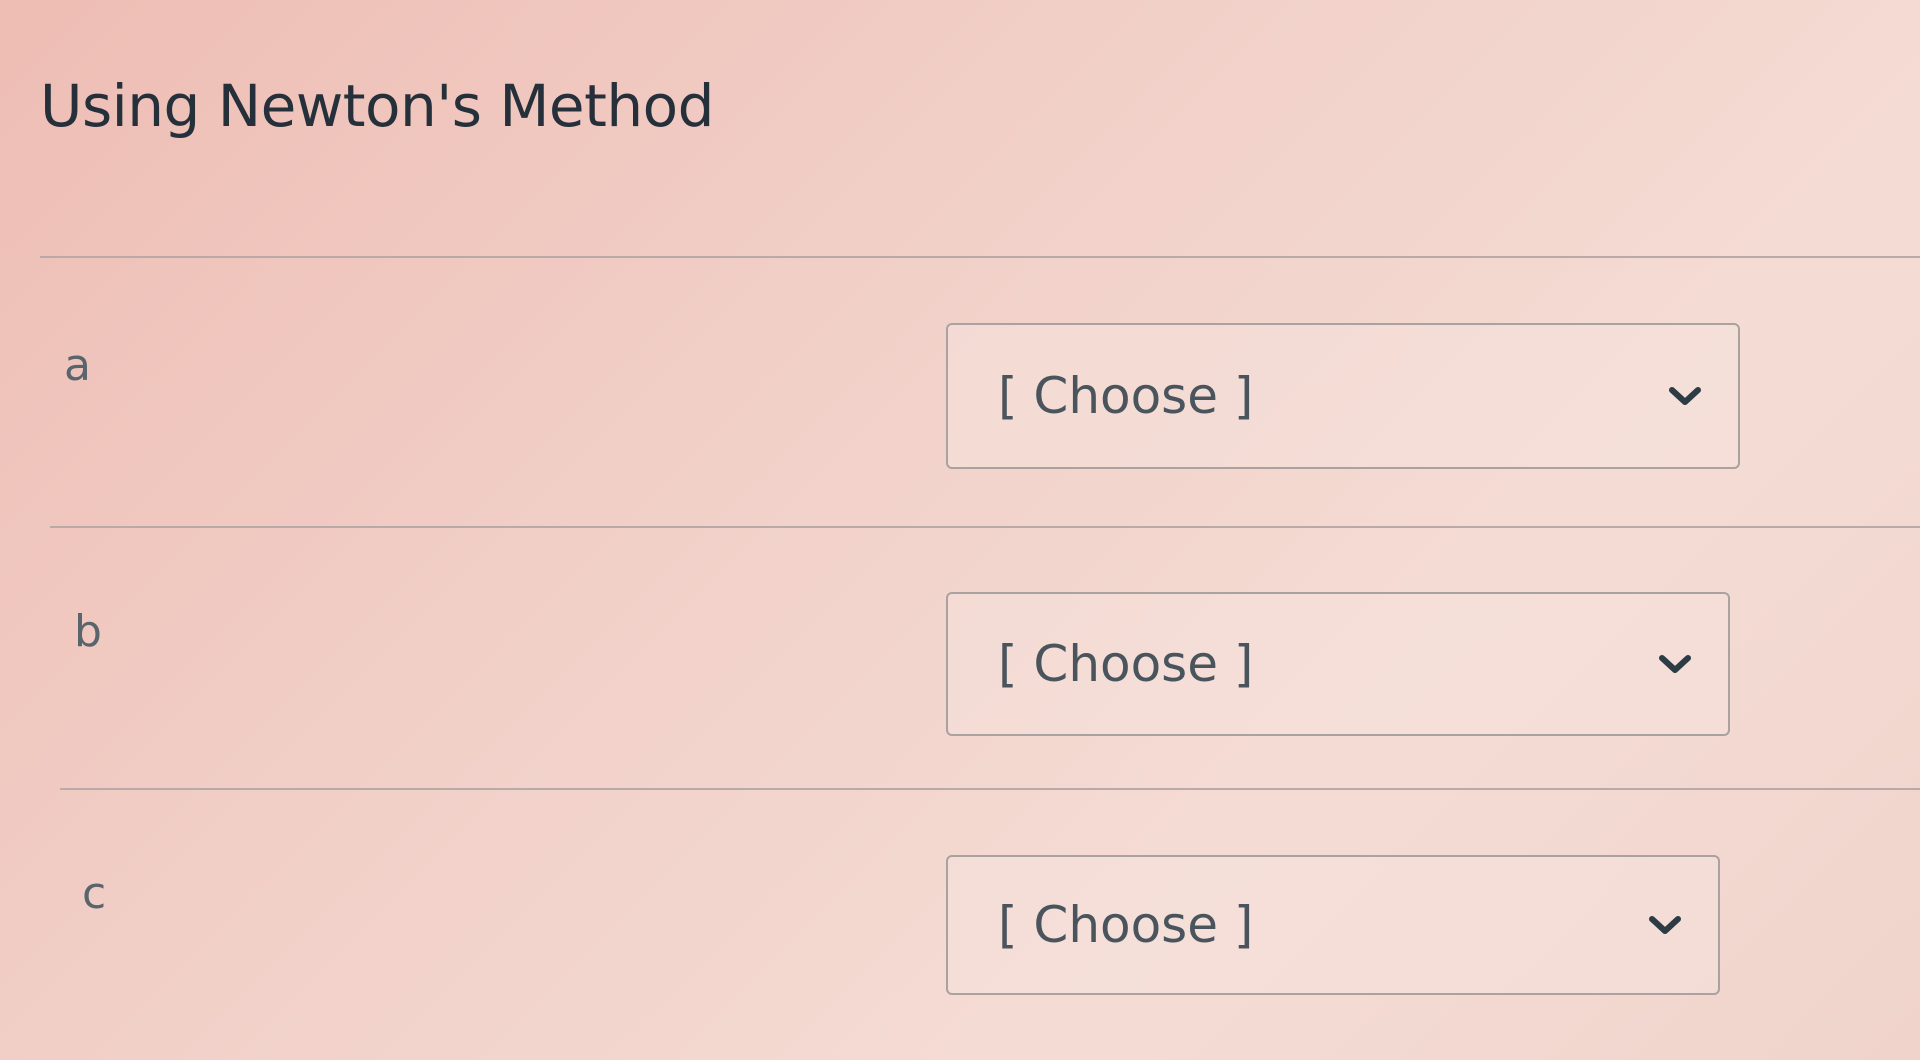 Image resolution: width=1920 pixels, height=1060 pixels. I want to click on row-label-a: a, so click(77, 365).